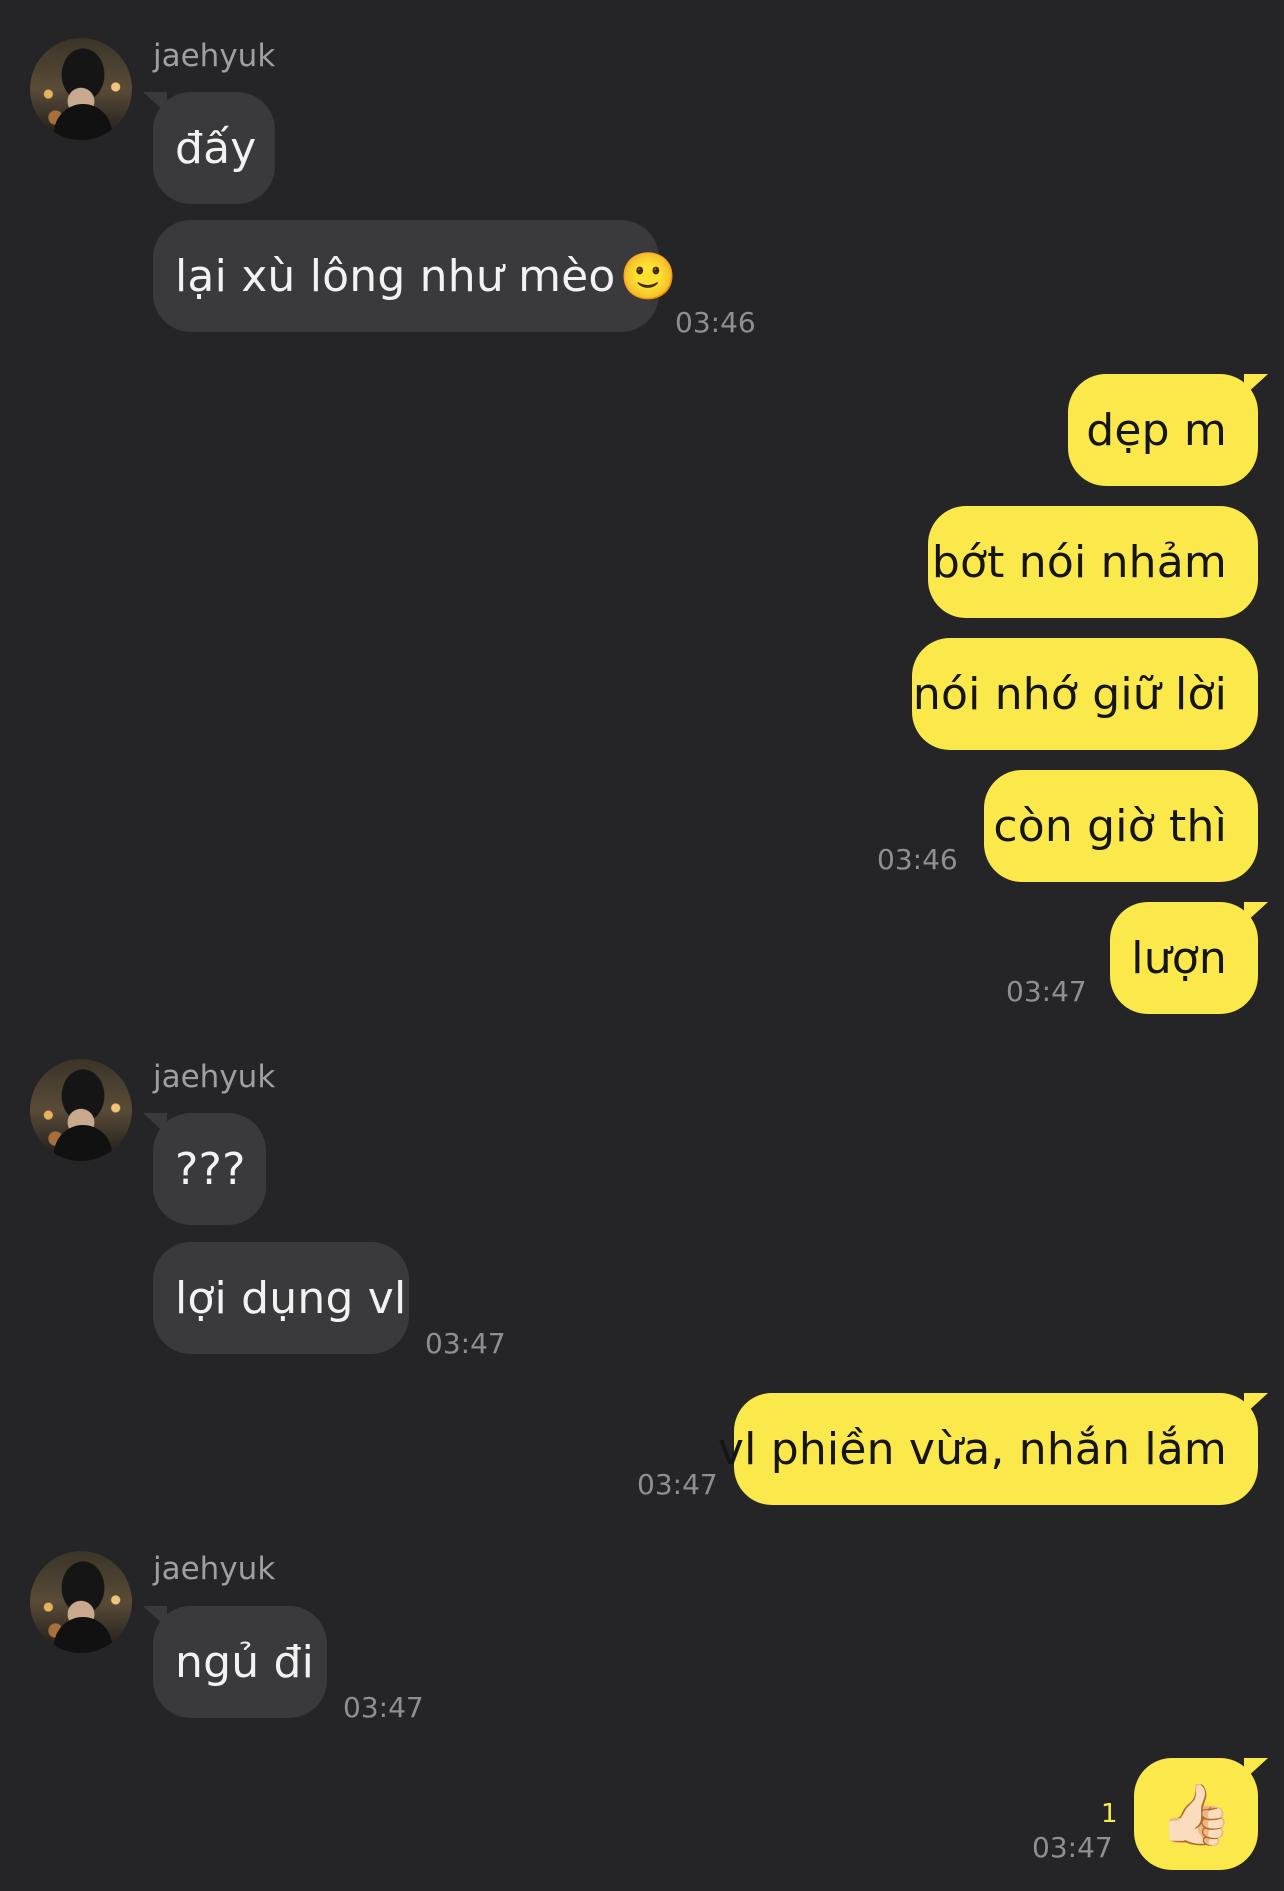 This screenshot has width=1284, height=1891. What do you see at coordinates (1179, 958) in the screenshot?
I see `message-text: lượn` at bounding box center [1179, 958].